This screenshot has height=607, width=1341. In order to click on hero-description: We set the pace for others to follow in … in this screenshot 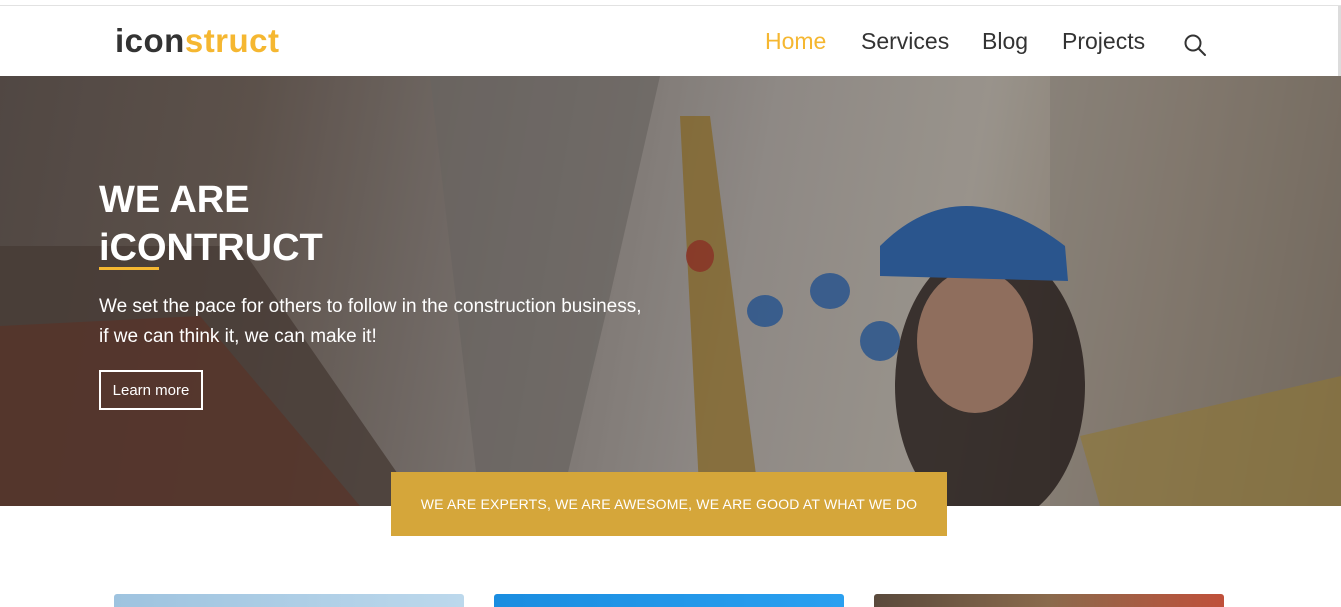, I will do `click(379, 322)`.